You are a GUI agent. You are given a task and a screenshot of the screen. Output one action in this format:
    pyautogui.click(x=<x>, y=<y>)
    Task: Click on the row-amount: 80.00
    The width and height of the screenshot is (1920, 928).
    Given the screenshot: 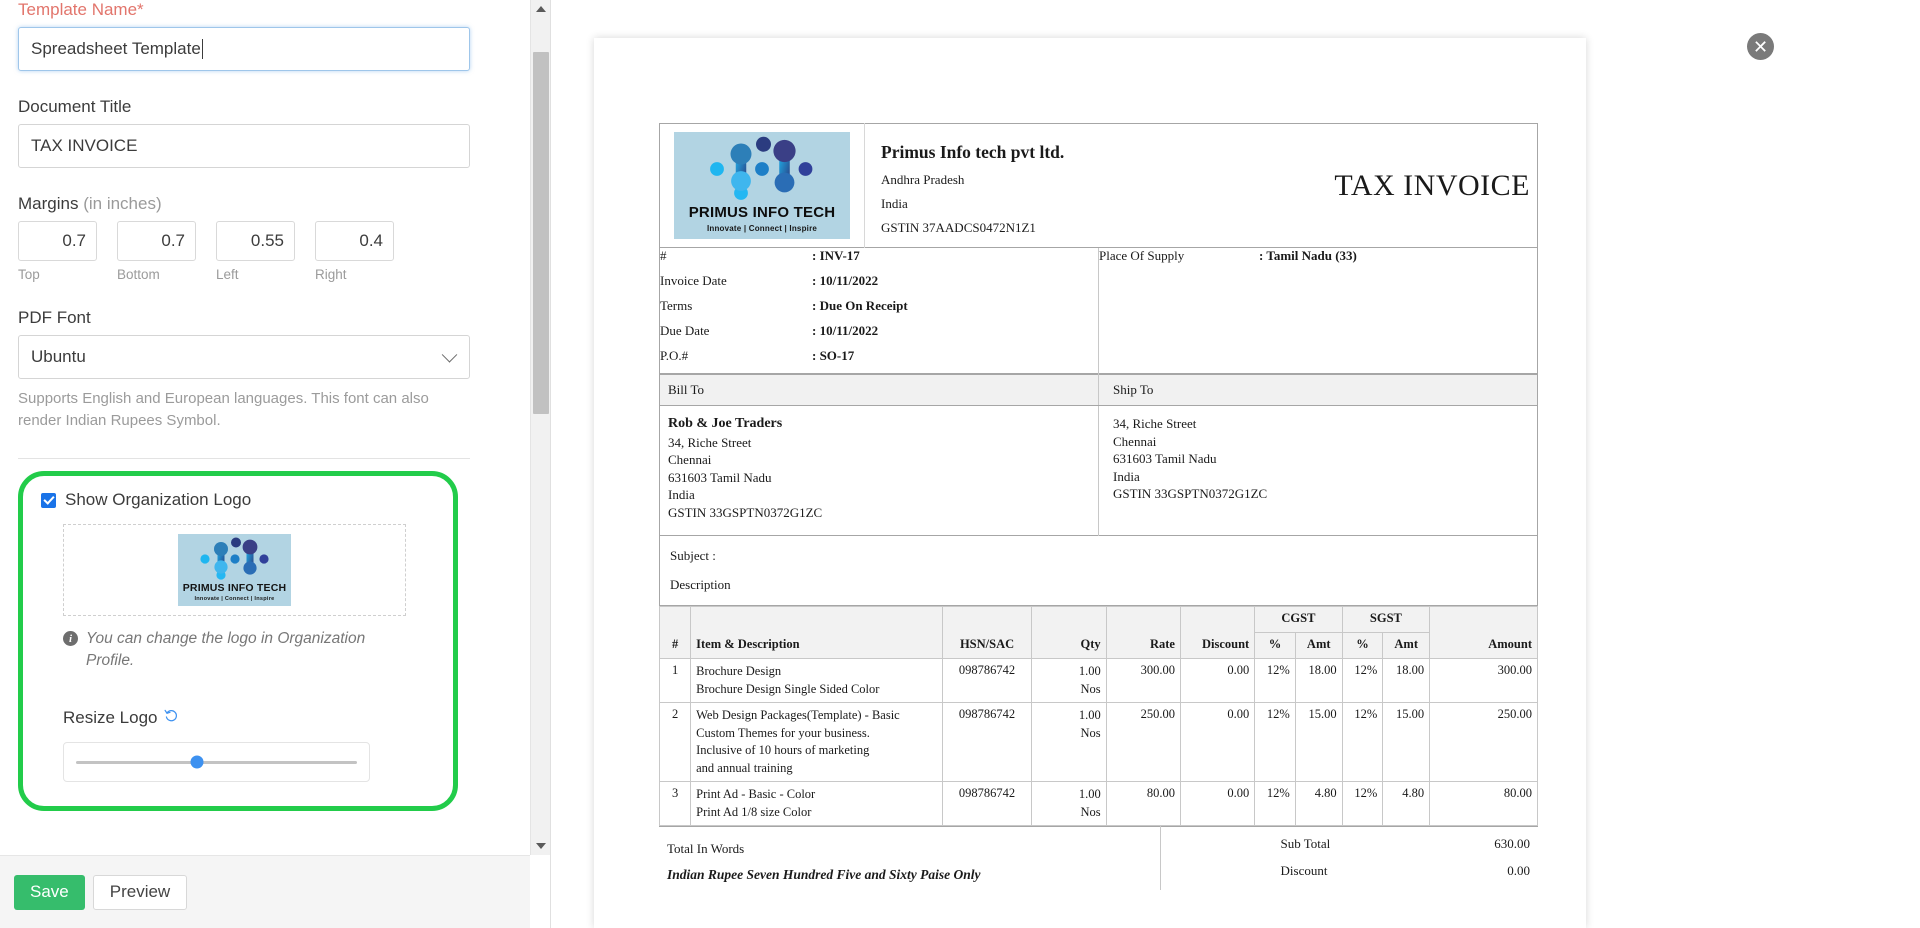 What is the action you would take?
    pyautogui.click(x=1483, y=803)
    